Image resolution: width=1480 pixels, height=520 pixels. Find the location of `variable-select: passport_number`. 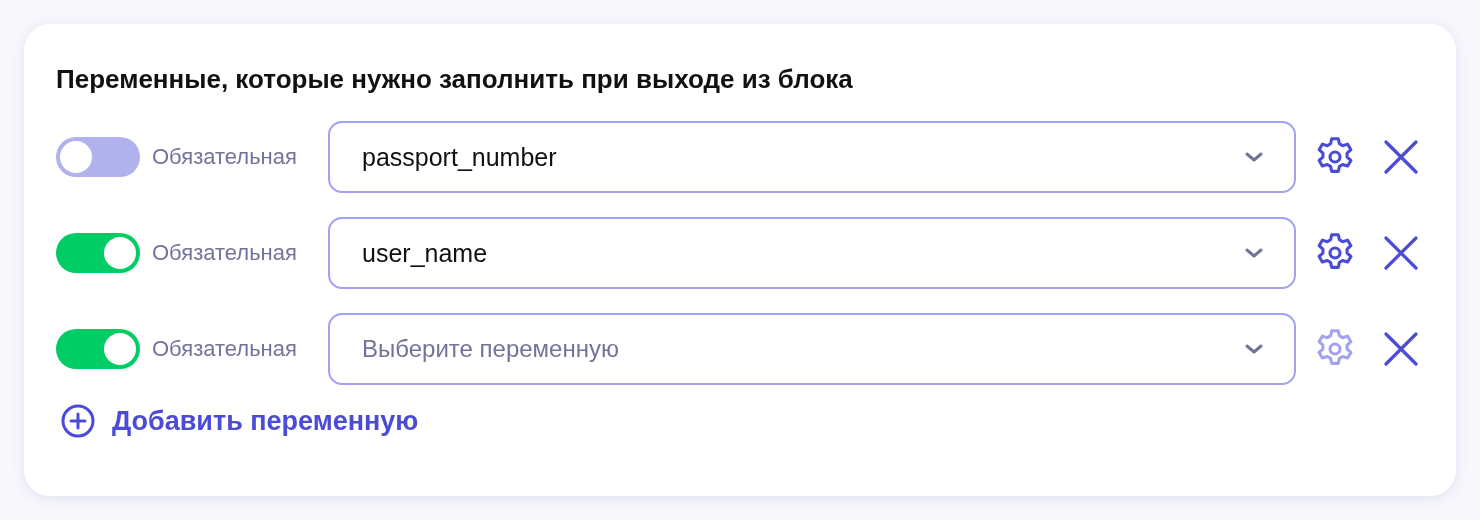

variable-select: passport_number is located at coordinates (812, 157).